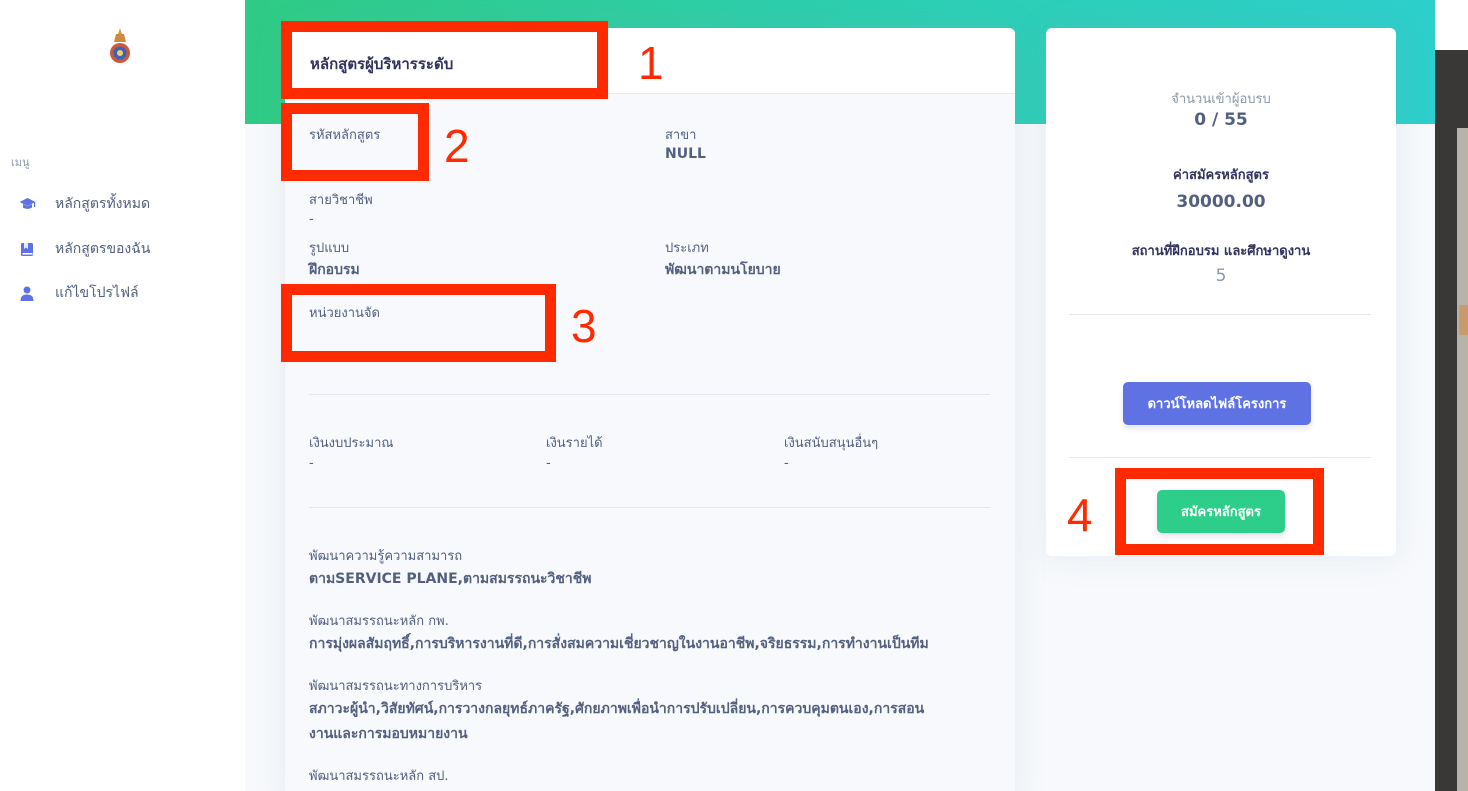 This screenshot has height=791, width=1468. What do you see at coordinates (334, 270) in the screenshot?
I see `format-value: ฝึกอบรม` at bounding box center [334, 270].